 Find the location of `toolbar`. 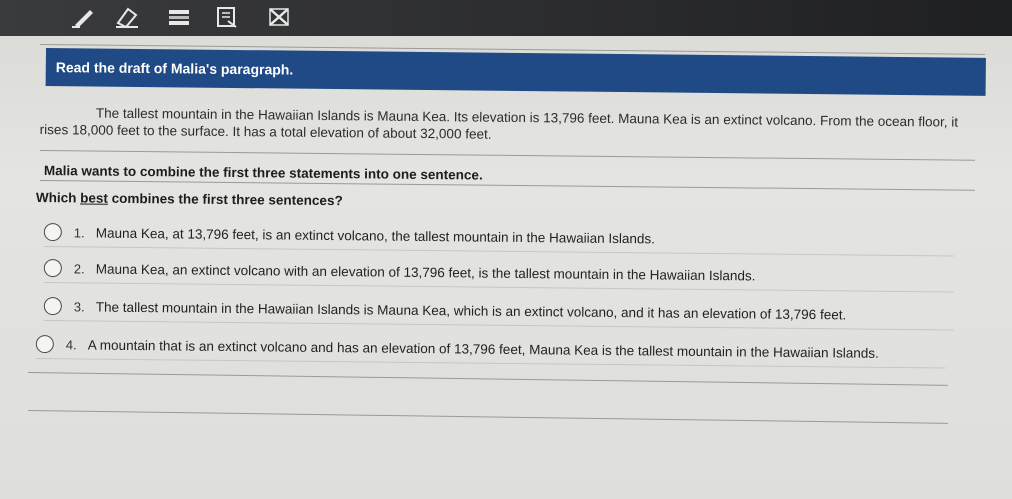

toolbar is located at coordinates (506, 18).